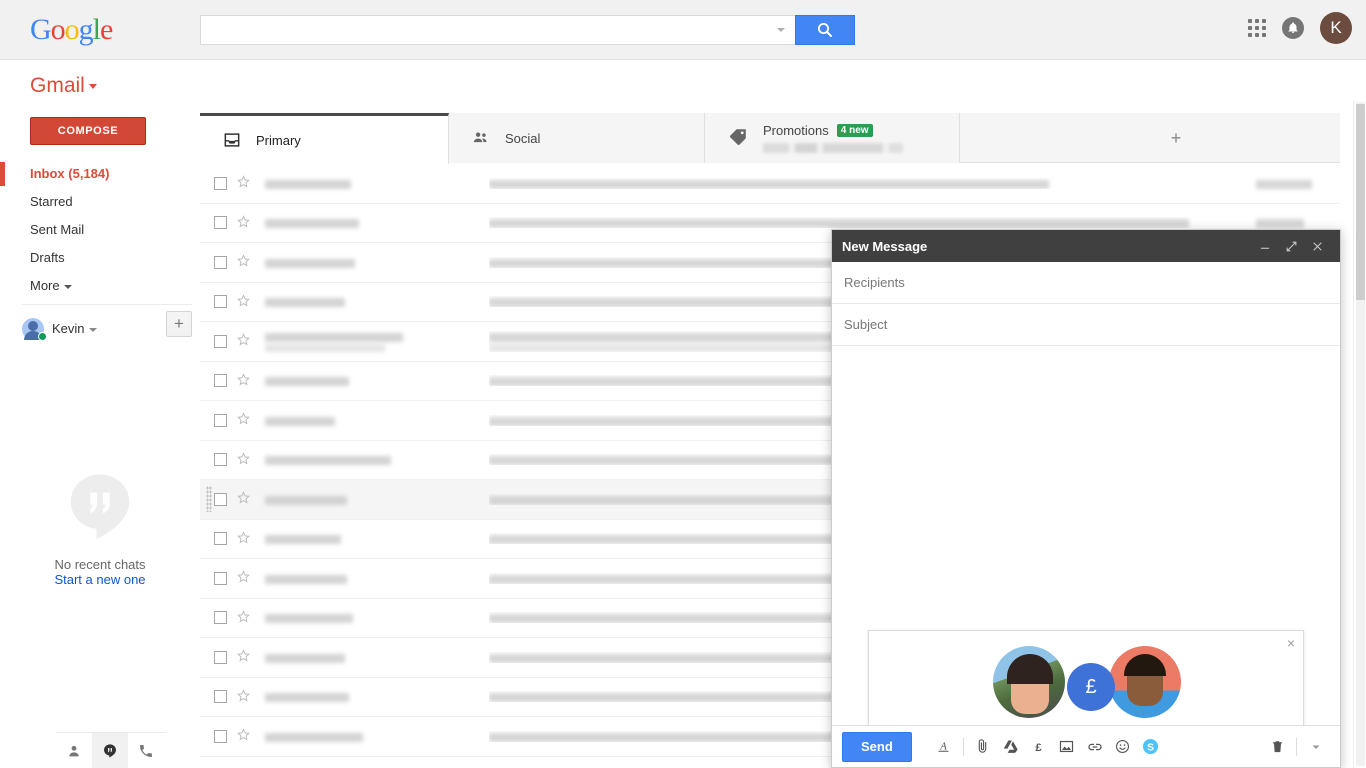  What do you see at coordinates (71, 30) in the screenshot?
I see `google-logo: Google` at bounding box center [71, 30].